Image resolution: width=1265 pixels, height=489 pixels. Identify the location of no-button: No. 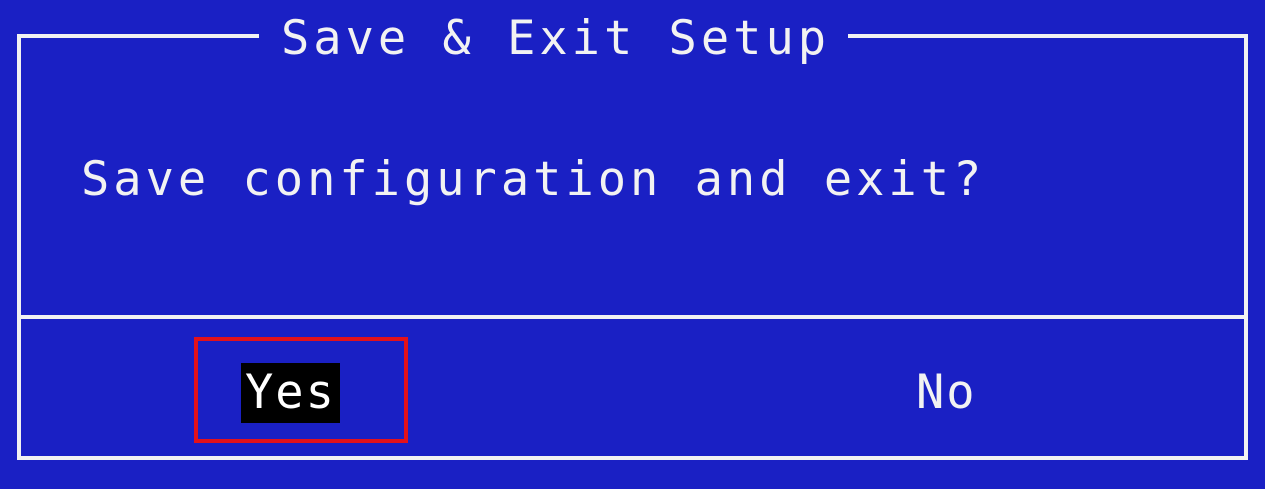
(946, 393).